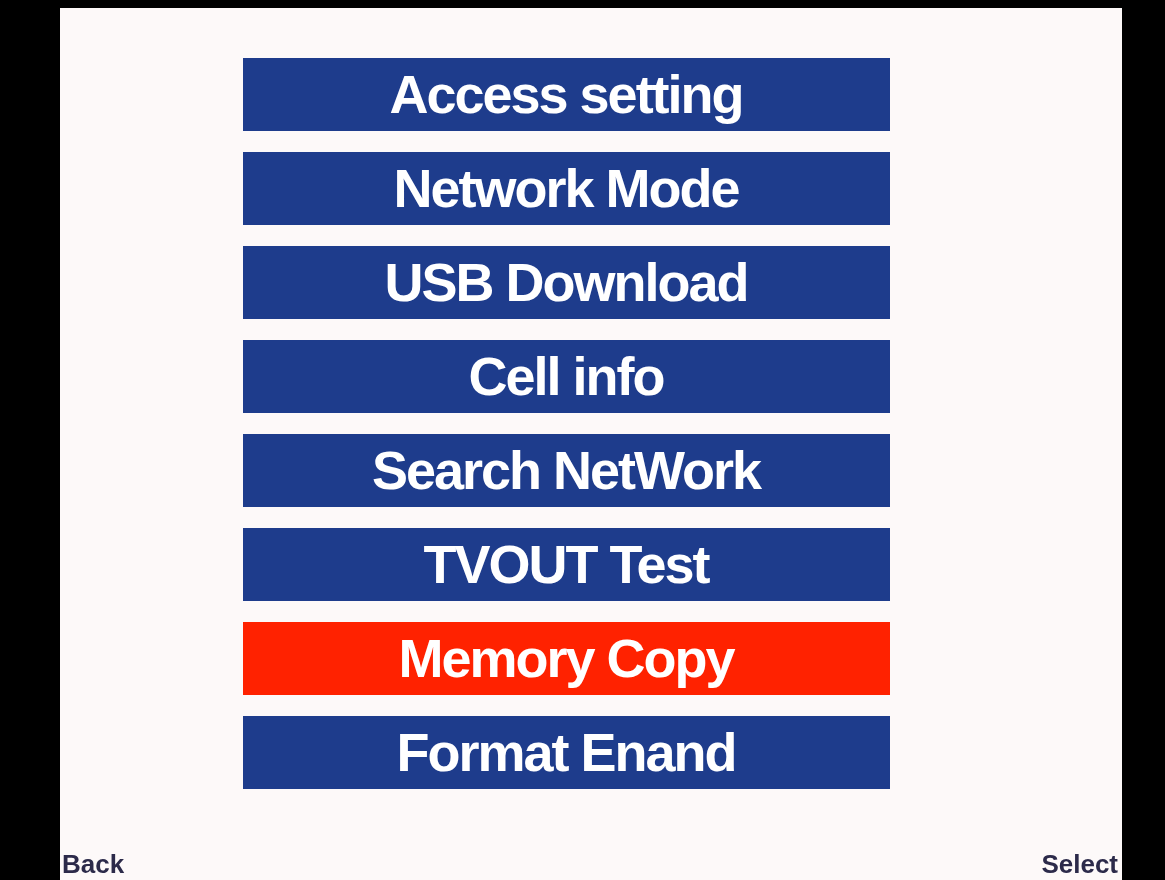  What do you see at coordinates (1079, 864) in the screenshot?
I see `select-softkey: Select` at bounding box center [1079, 864].